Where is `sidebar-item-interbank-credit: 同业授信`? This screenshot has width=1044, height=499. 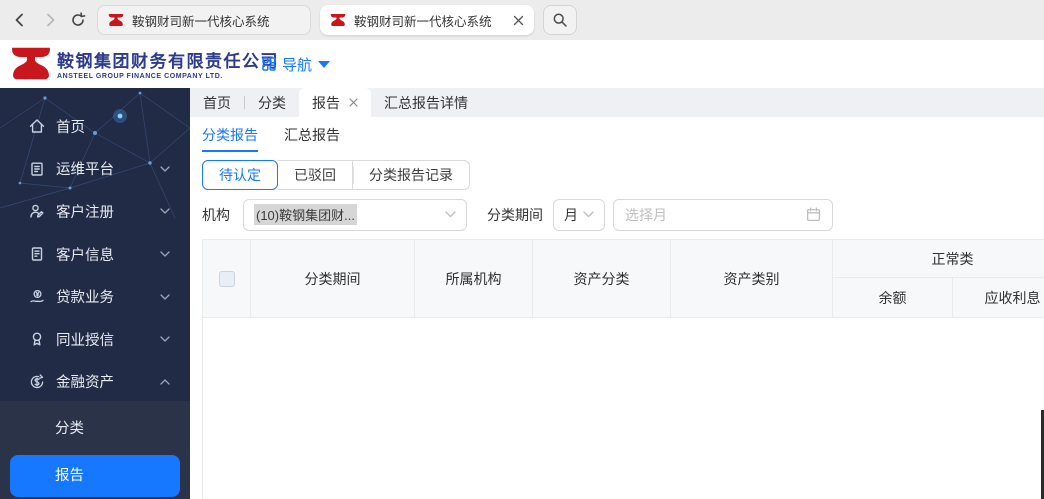 sidebar-item-interbank-credit: 同业授信 is located at coordinates (95, 339).